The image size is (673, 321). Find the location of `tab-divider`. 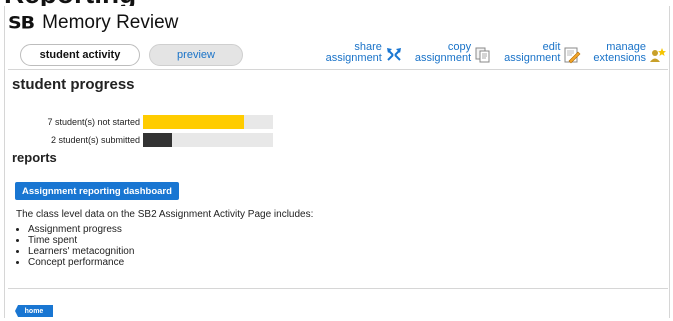

tab-divider is located at coordinates (338, 69).